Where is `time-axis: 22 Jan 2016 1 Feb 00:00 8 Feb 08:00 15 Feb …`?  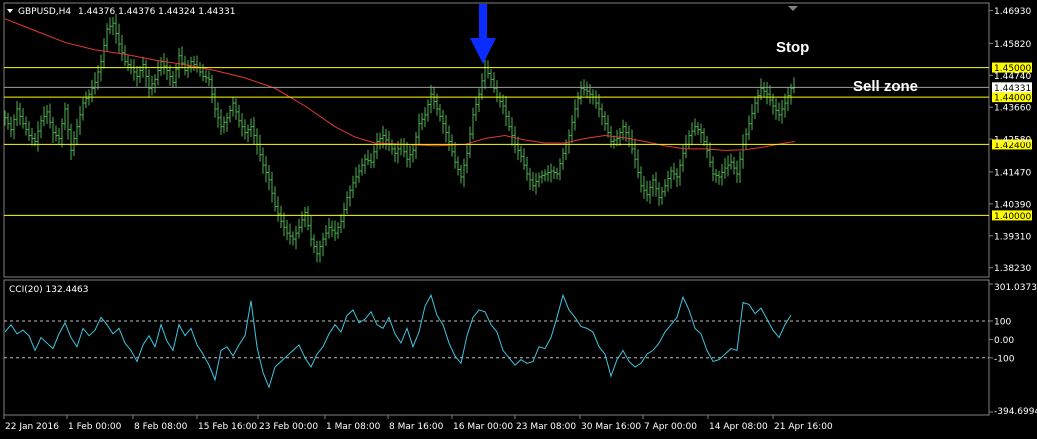
time-axis: 22 Jan 2016 1 Feb 00:00 8 Feb 08:00 15 Feb … is located at coordinates (418, 423).